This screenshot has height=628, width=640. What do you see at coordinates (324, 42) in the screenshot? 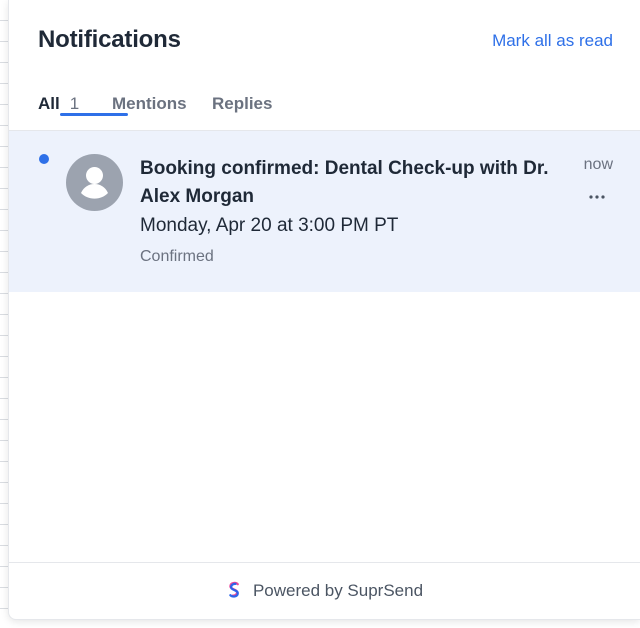
I see `panel-header: Notifications Mark all as read` at bounding box center [324, 42].